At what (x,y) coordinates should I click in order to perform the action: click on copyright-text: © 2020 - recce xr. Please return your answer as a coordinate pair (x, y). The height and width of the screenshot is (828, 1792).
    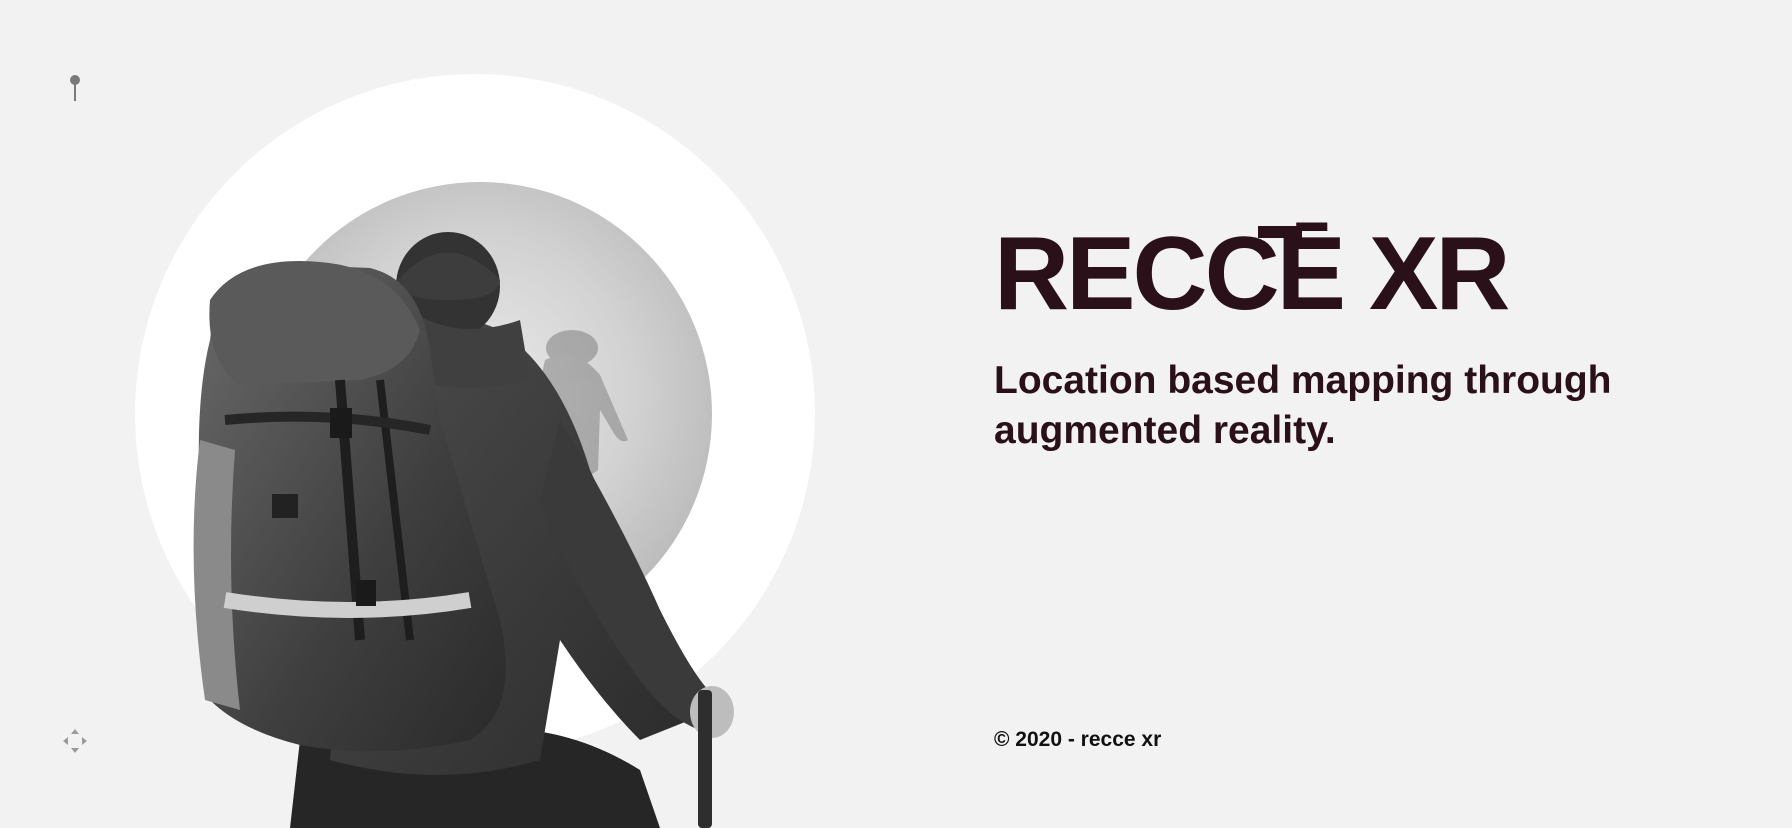
    Looking at the image, I should click on (1078, 739).